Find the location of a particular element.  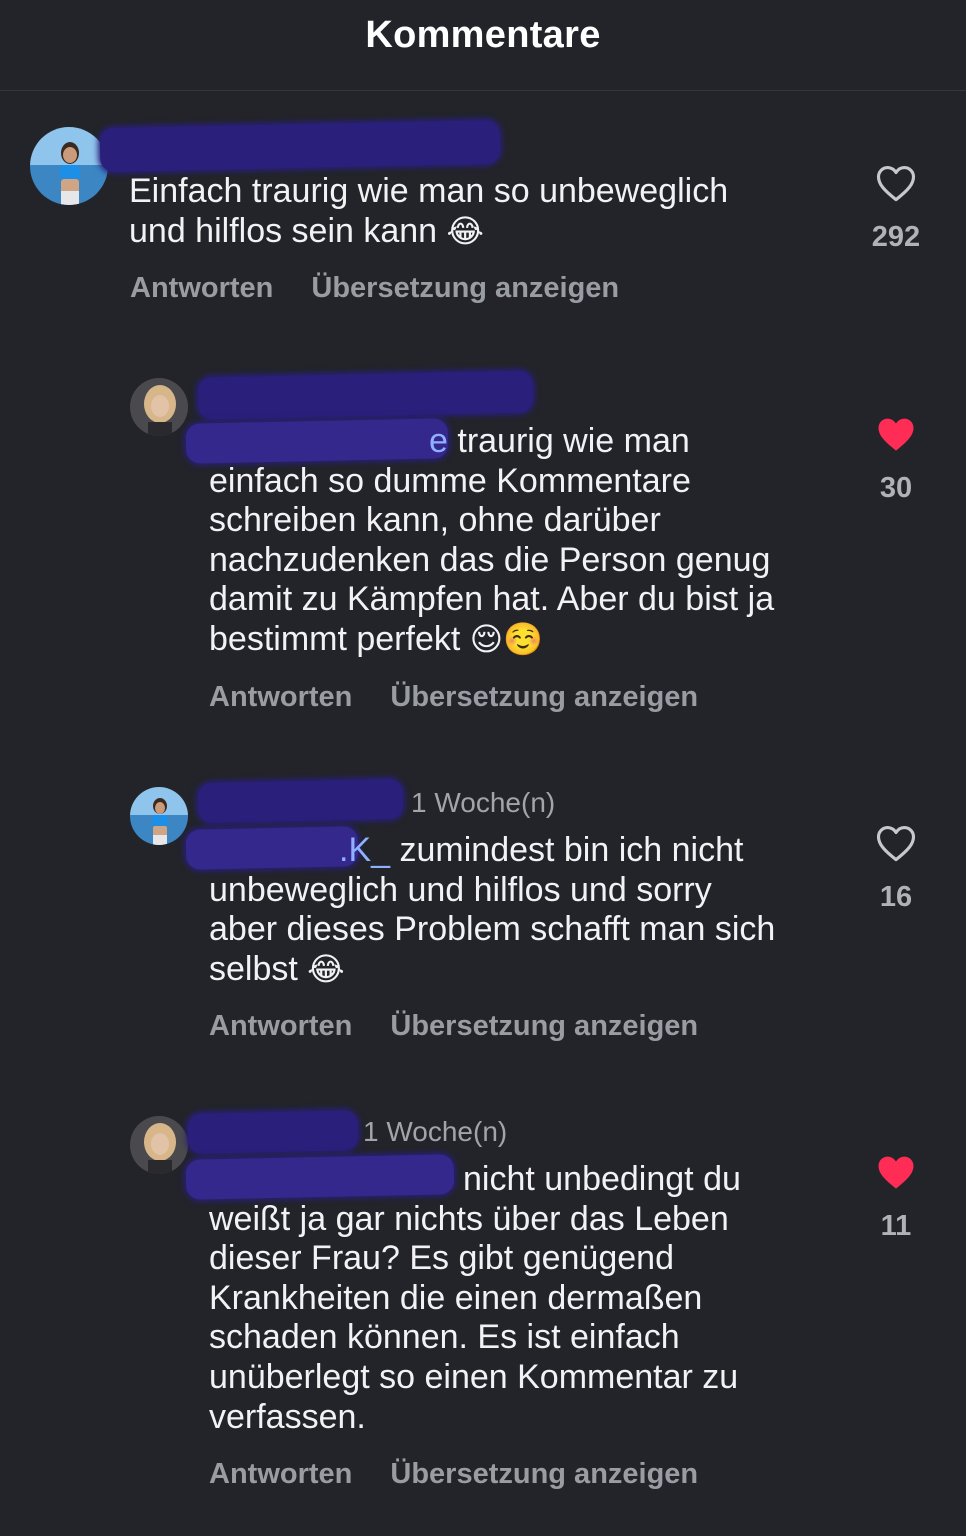

header-title: Kommentare is located at coordinates (483, 35).